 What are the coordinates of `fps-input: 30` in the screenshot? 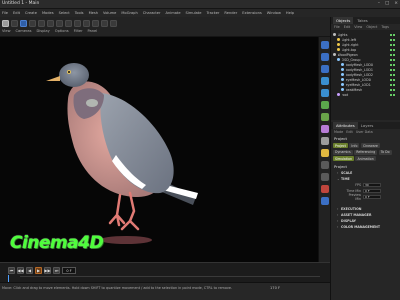 It's located at (372, 185).